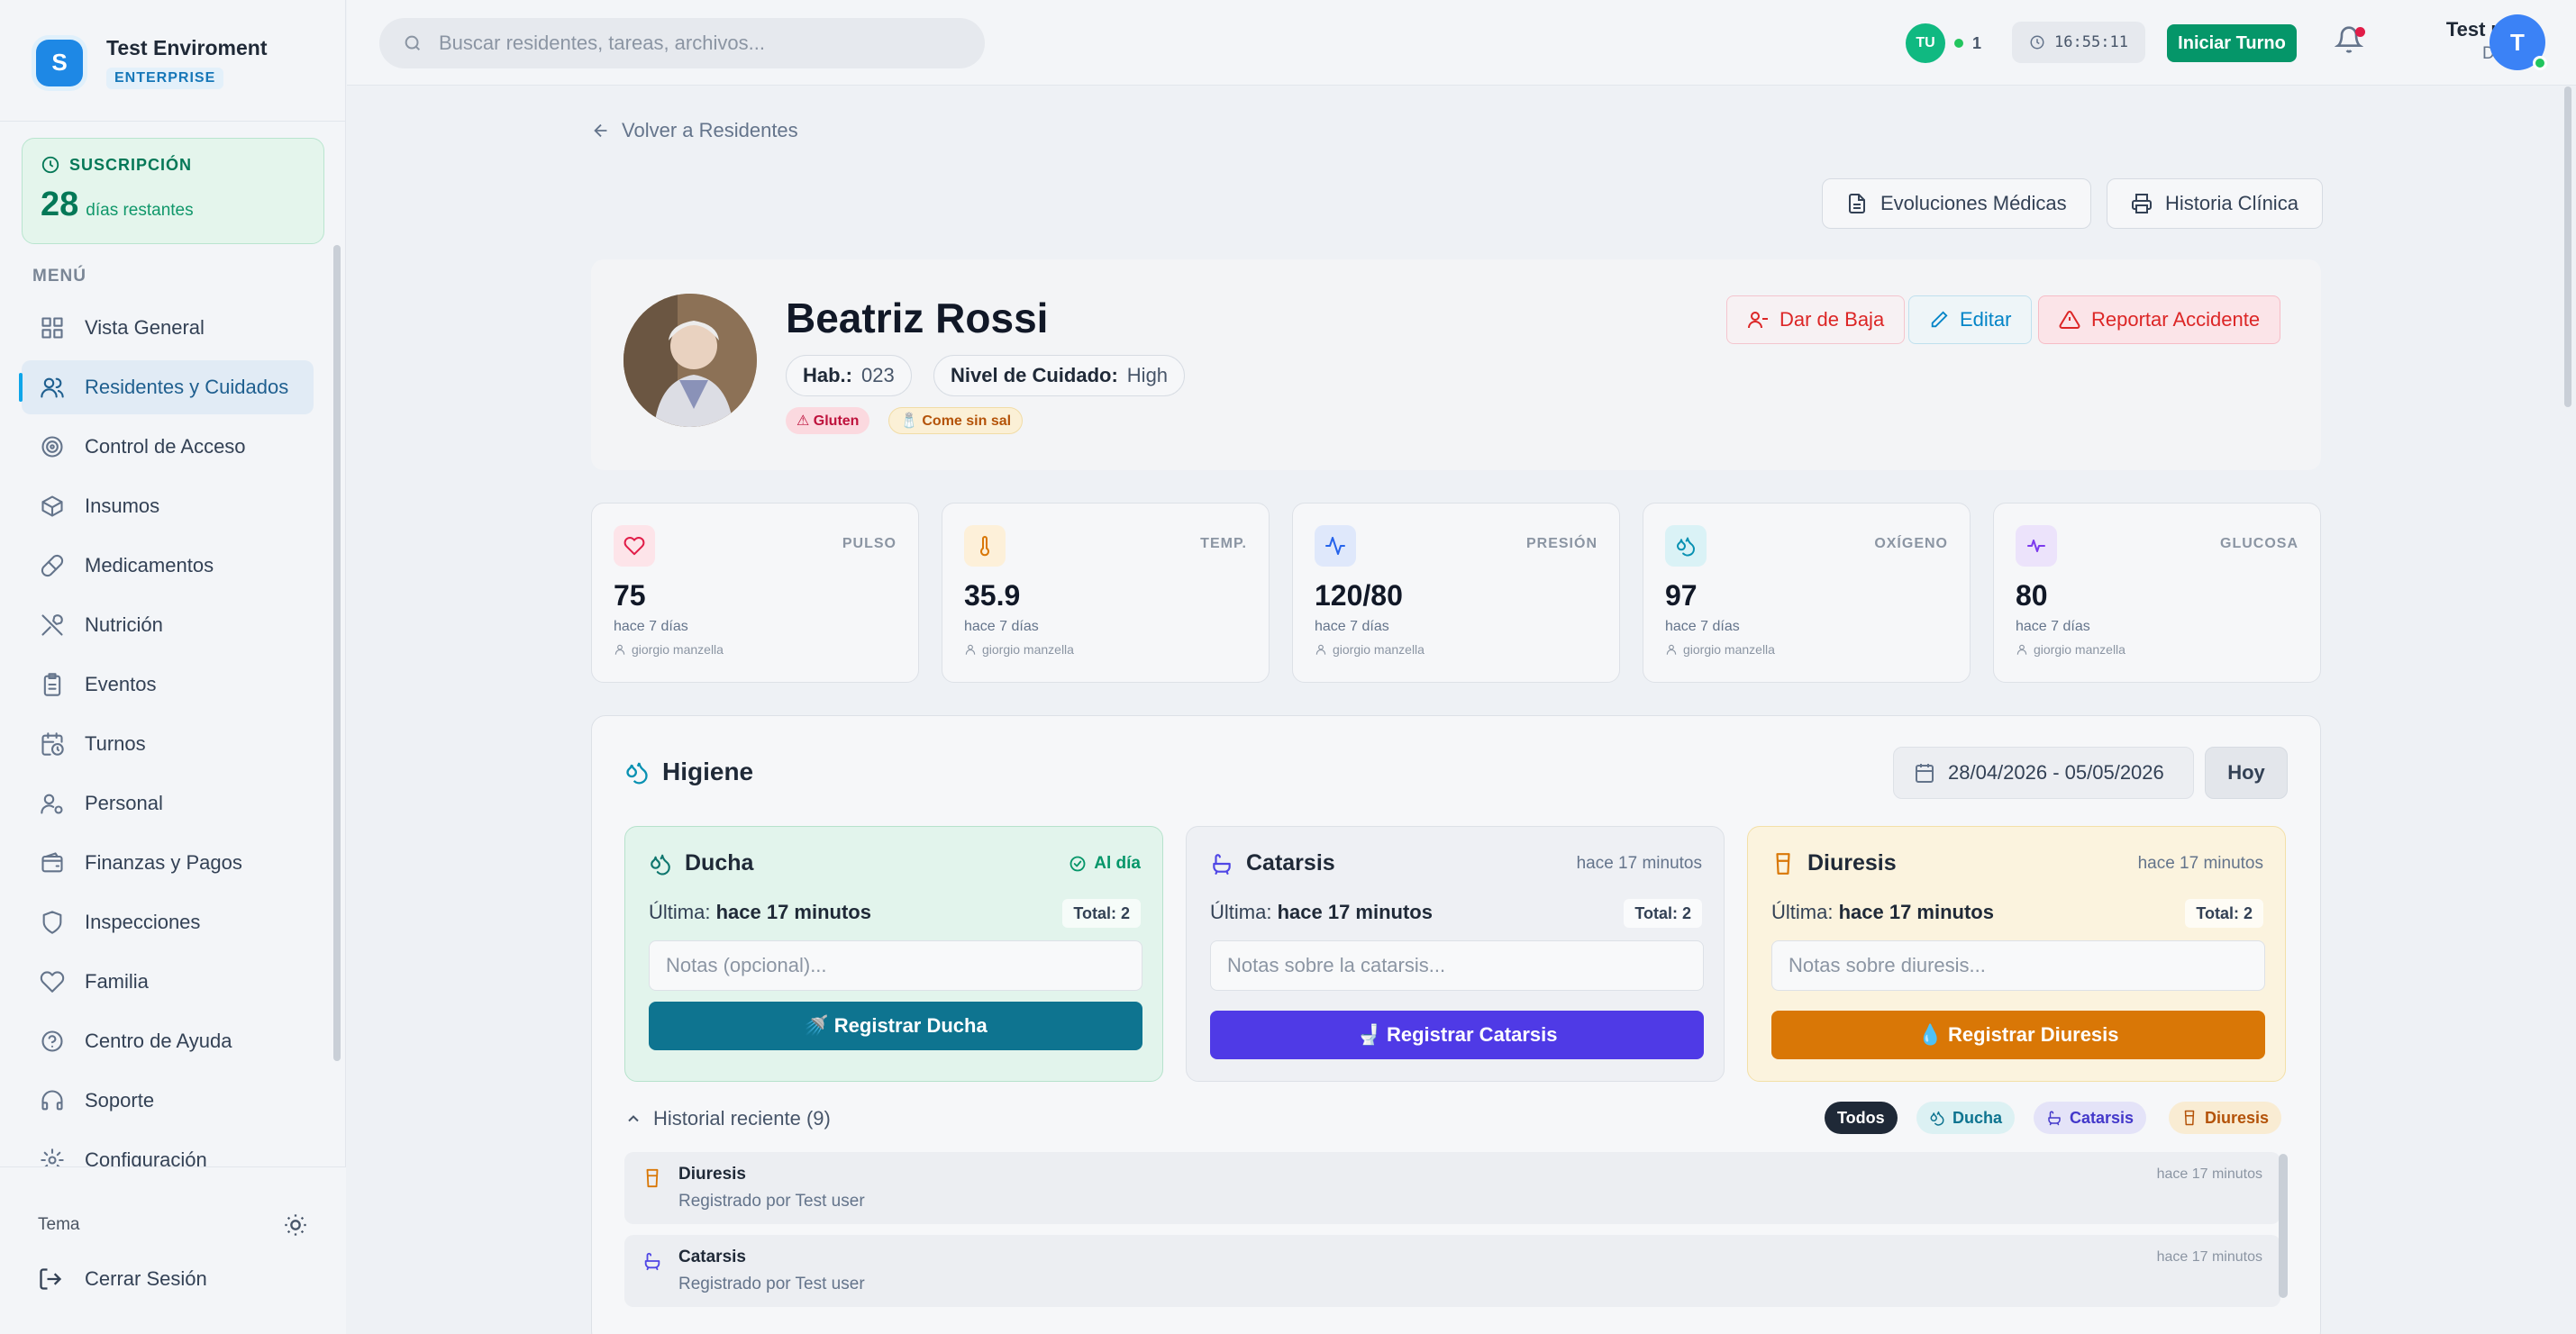 The width and height of the screenshot is (2576, 1334). What do you see at coordinates (2225, 1118) in the screenshot?
I see `filter-diuresis: Diuresis` at bounding box center [2225, 1118].